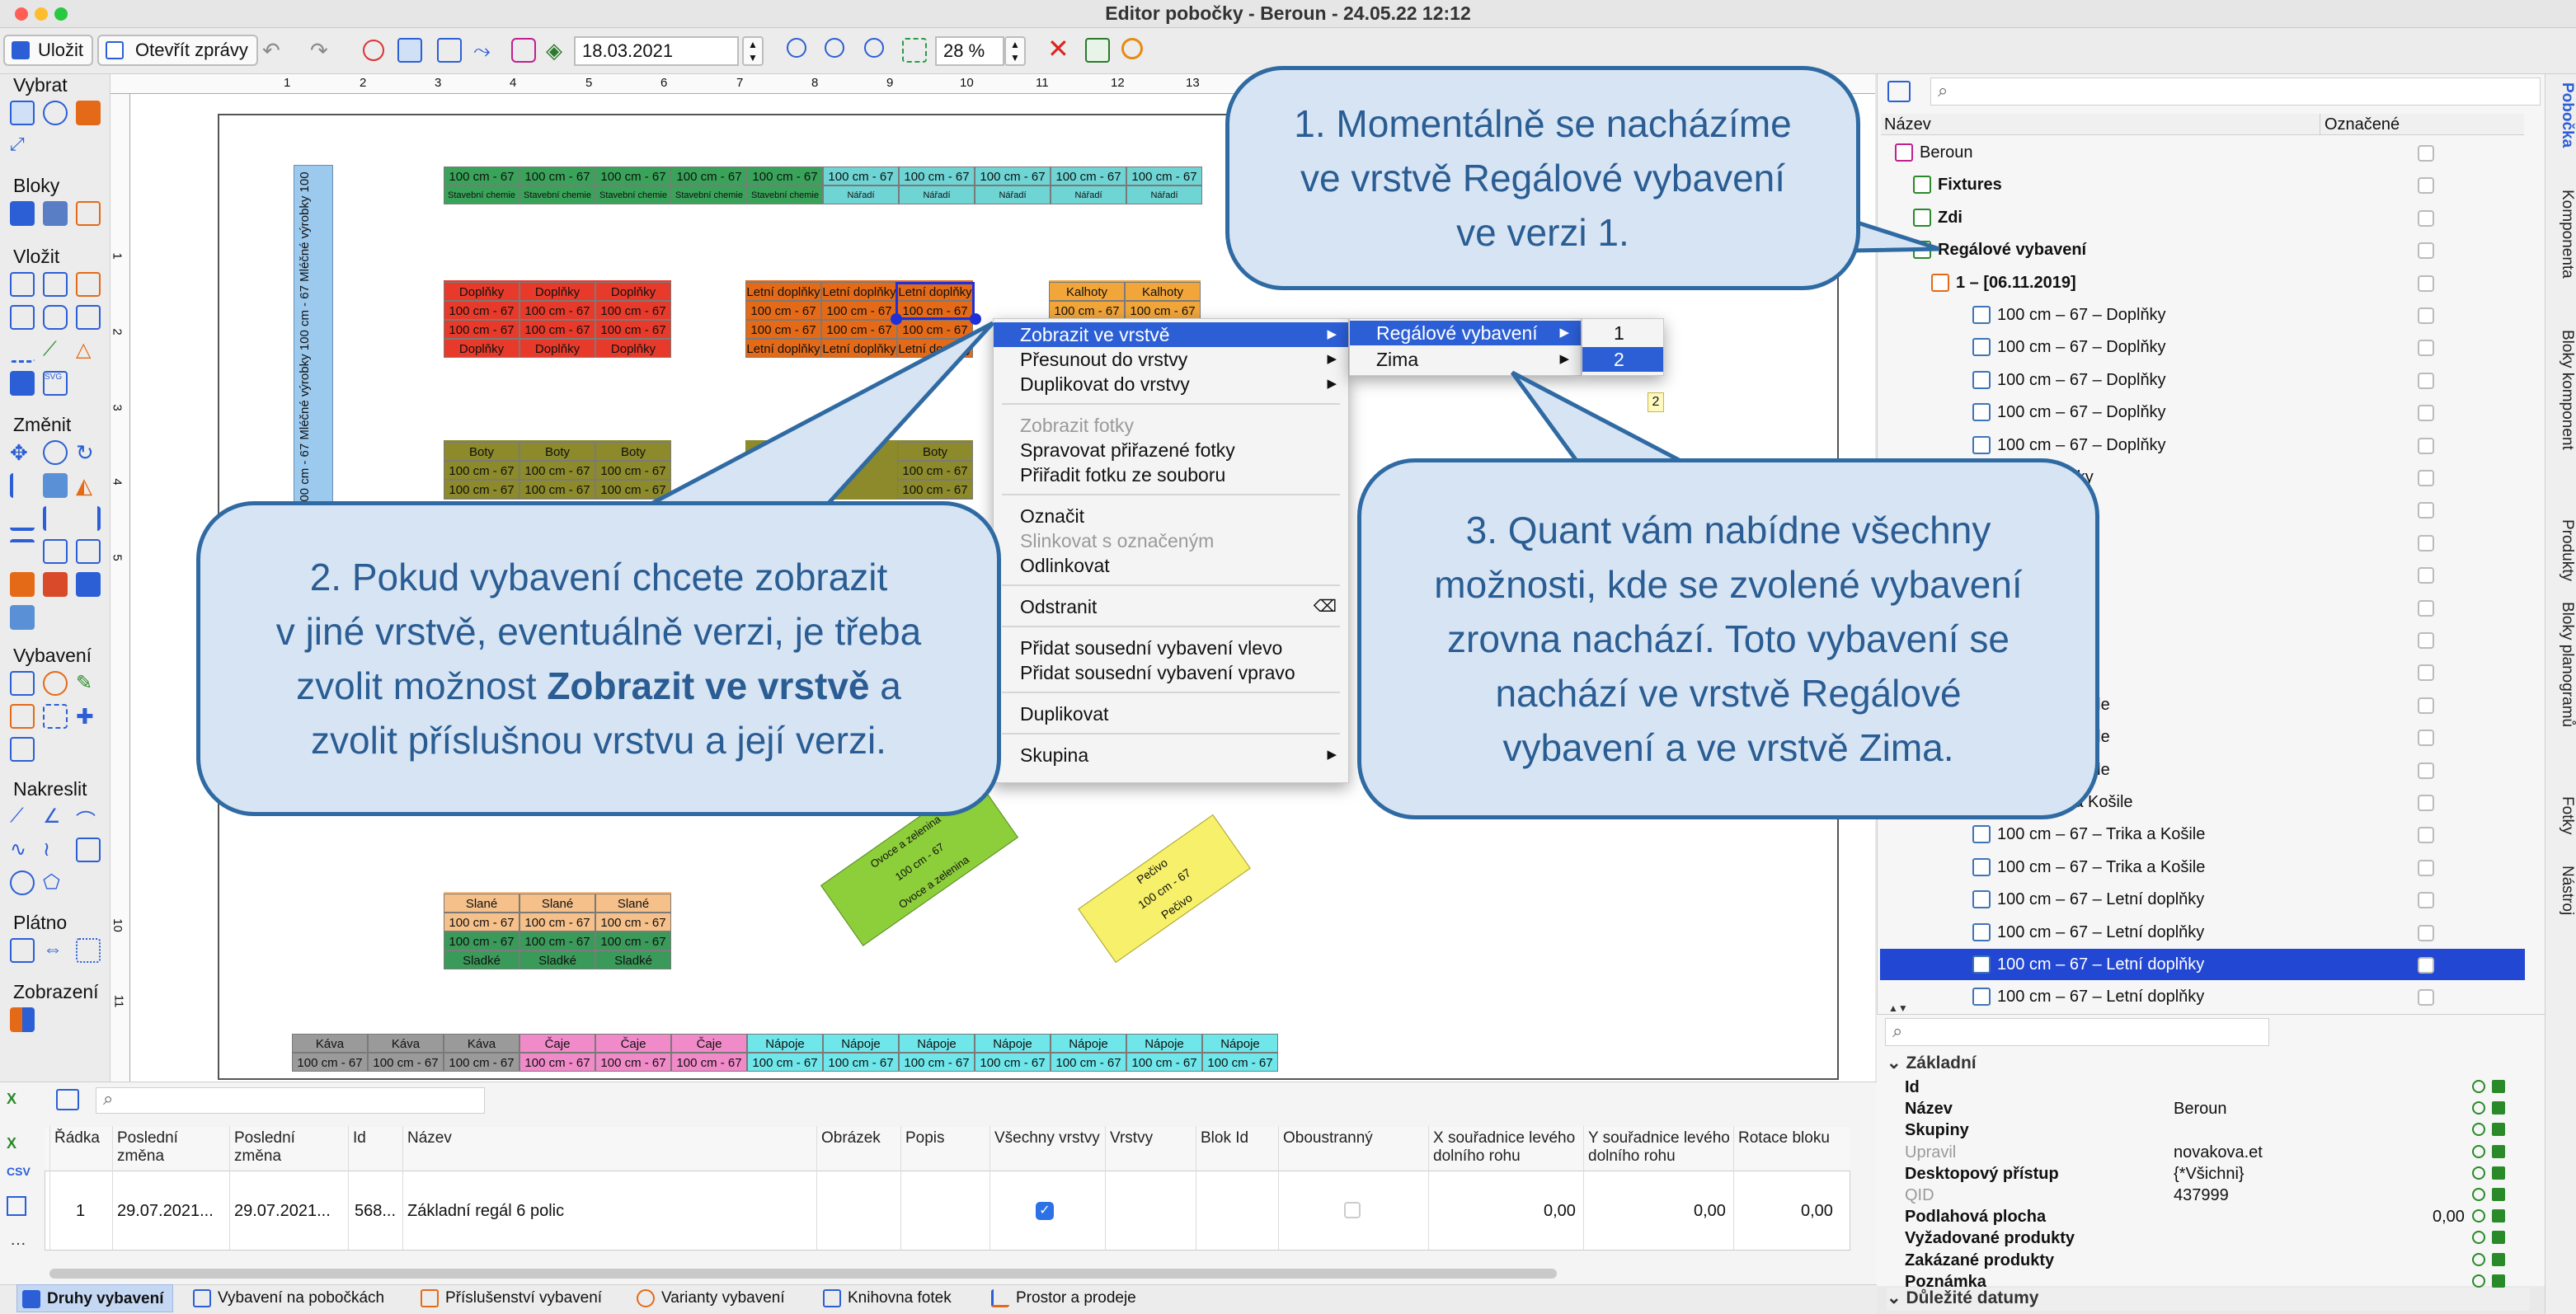 This screenshot has width=2576, height=1314. I want to click on callout2-pointer, so click(818, 417).